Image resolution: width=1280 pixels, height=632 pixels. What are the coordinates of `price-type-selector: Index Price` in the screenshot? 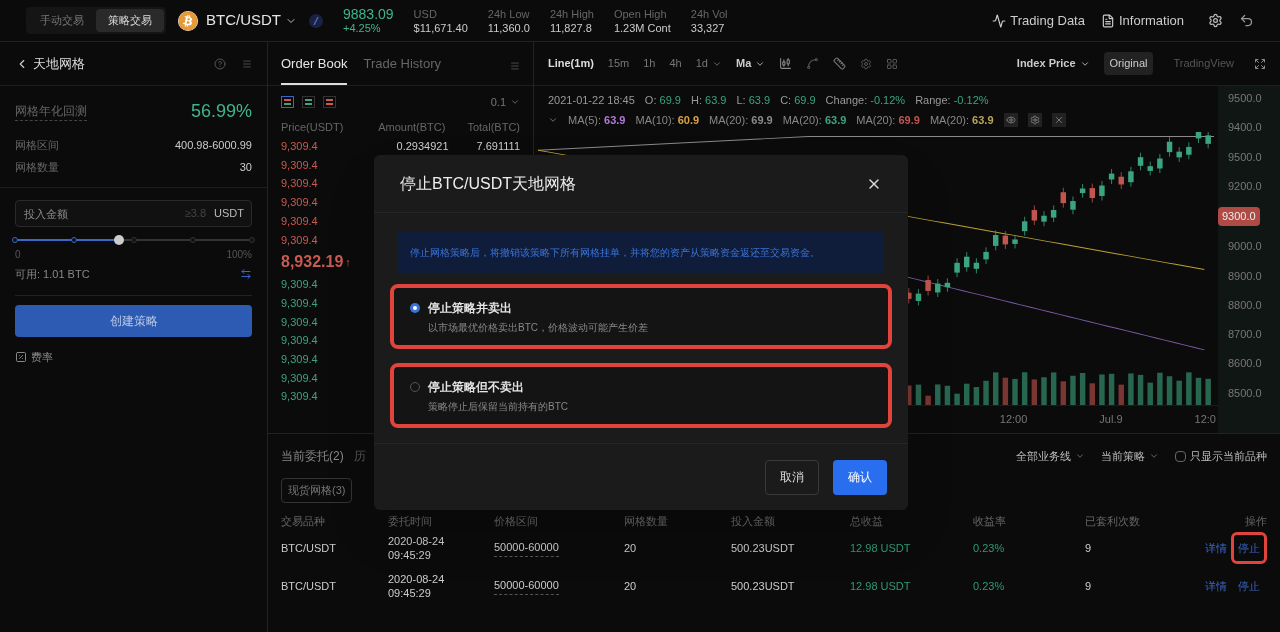 It's located at (1053, 63).